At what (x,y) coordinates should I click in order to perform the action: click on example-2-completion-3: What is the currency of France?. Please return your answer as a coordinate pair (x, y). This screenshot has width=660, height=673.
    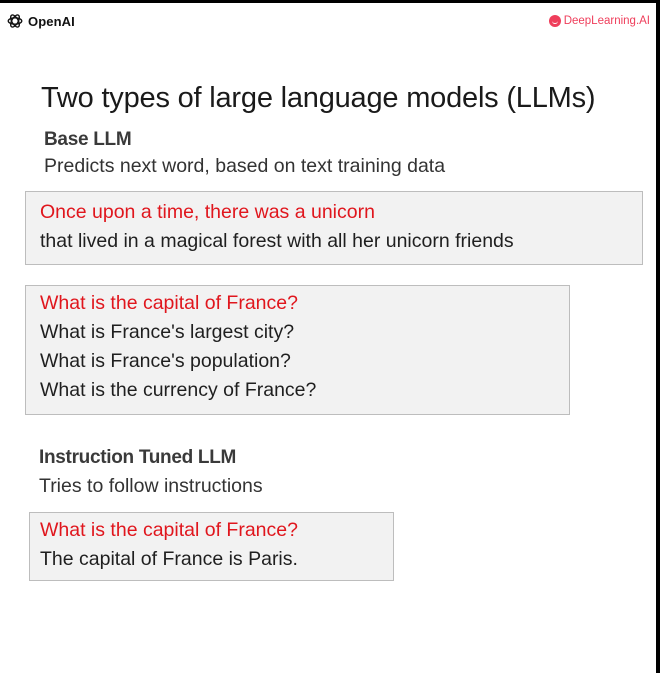
    Looking at the image, I should click on (178, 390).